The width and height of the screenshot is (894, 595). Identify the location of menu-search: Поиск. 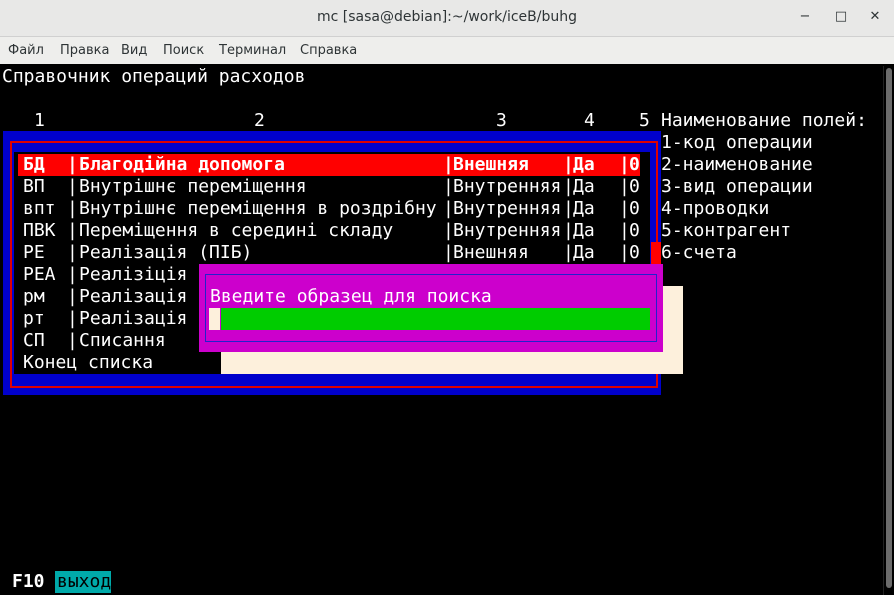
(183, 50).